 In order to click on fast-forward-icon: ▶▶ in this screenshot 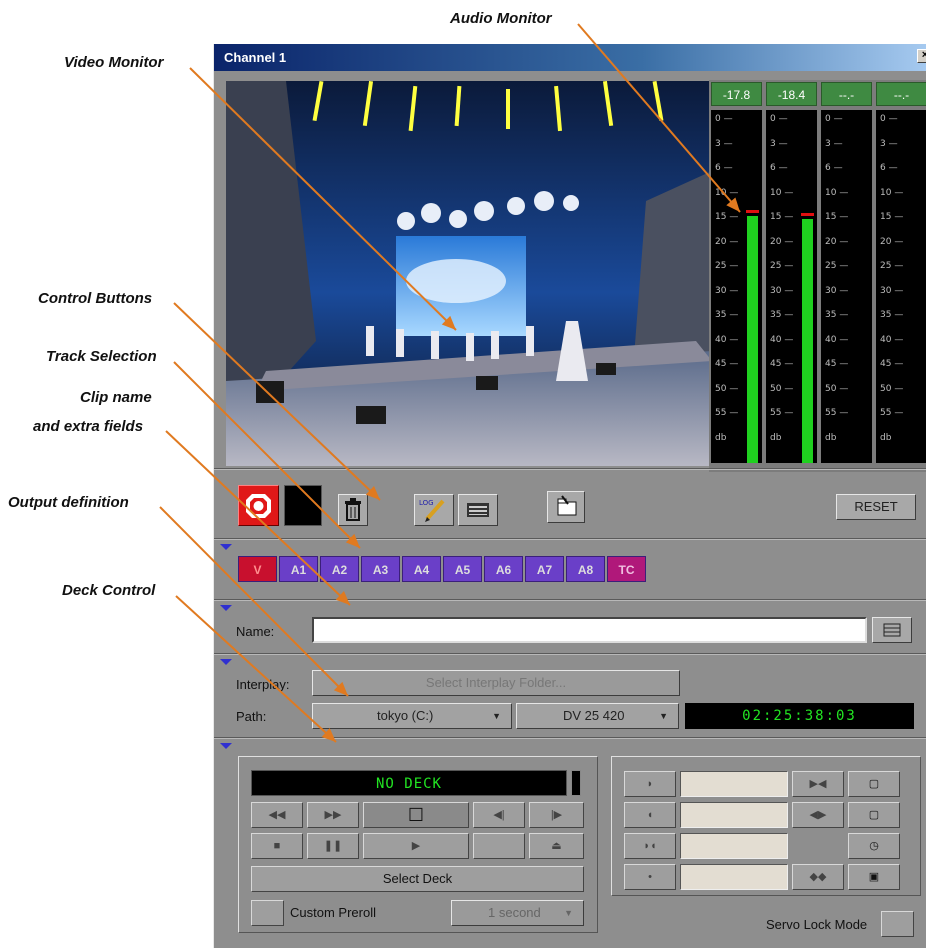, I will do `click(333, 815)`.